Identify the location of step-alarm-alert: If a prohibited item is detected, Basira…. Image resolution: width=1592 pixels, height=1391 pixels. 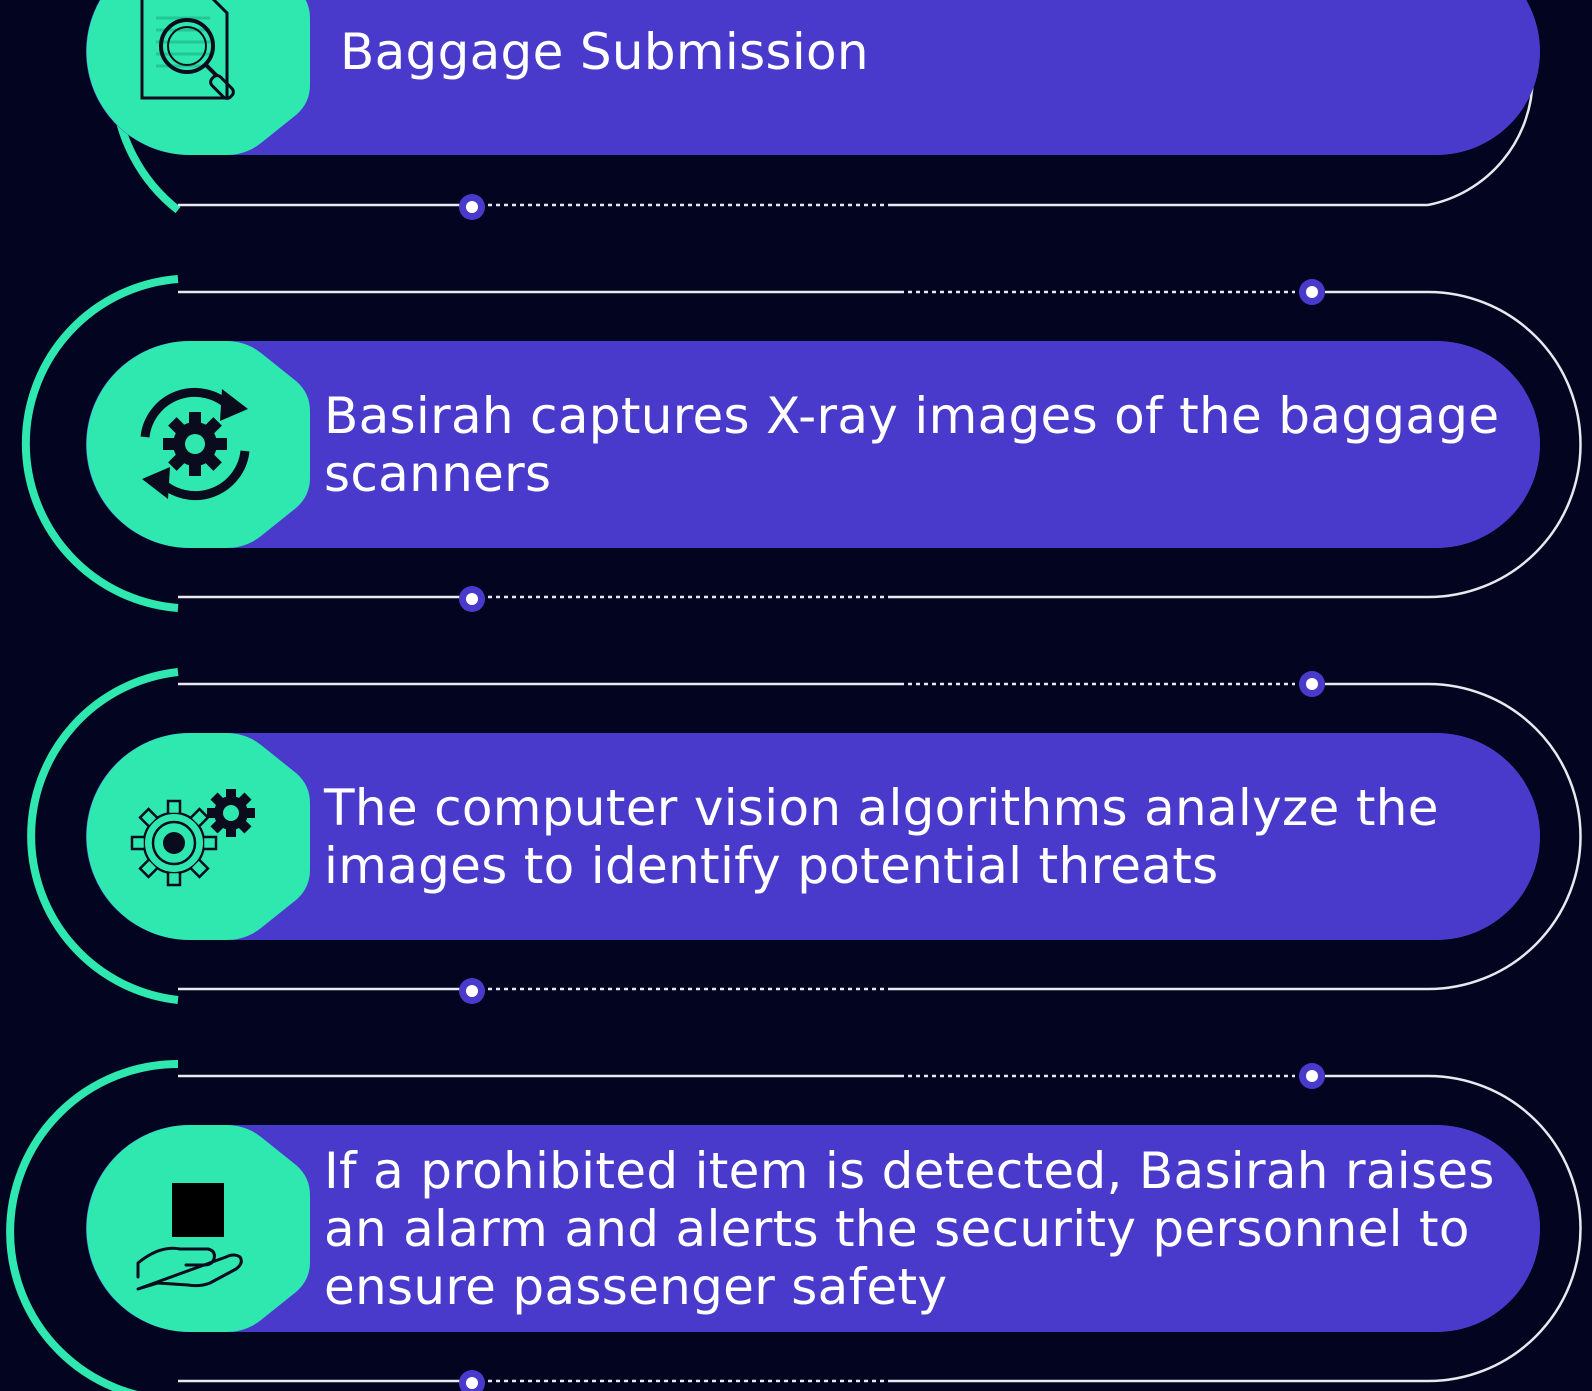
(813, 1228).